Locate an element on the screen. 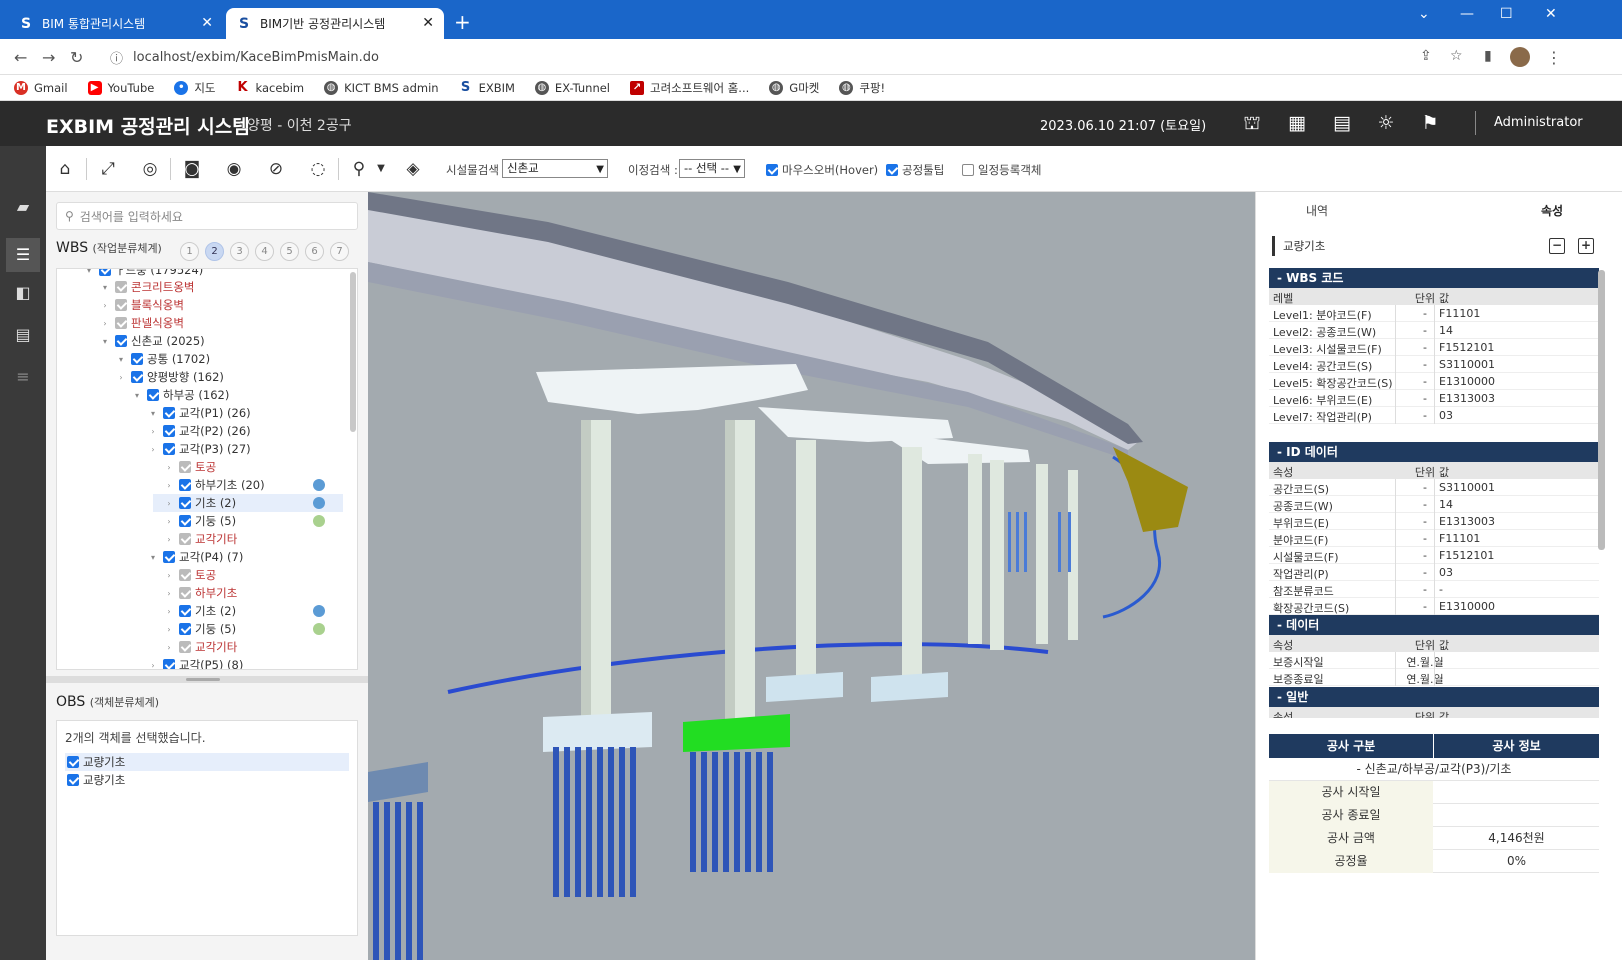 Image resolution: width=1622 pixels, height=960 pixels. drag-handle is located at coordinates (203, 679).